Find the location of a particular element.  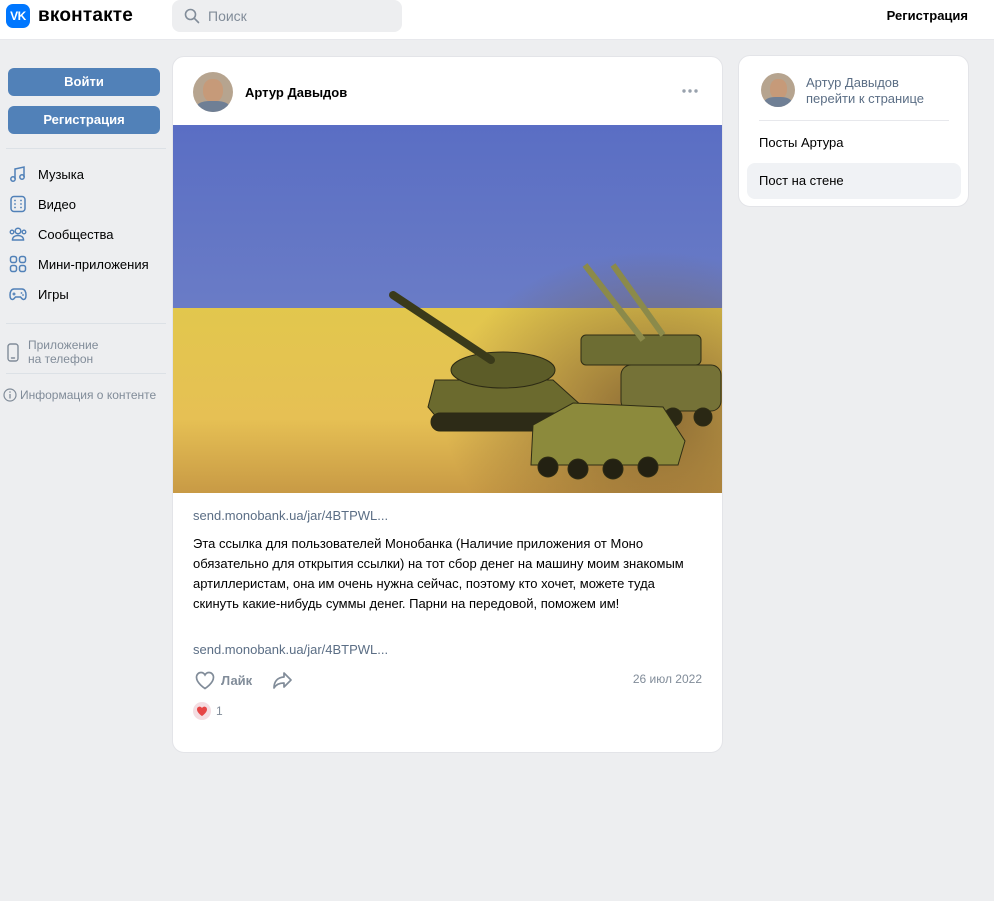

sidebar-item-label: Мини-приложения is located at coordinates (93, 264).